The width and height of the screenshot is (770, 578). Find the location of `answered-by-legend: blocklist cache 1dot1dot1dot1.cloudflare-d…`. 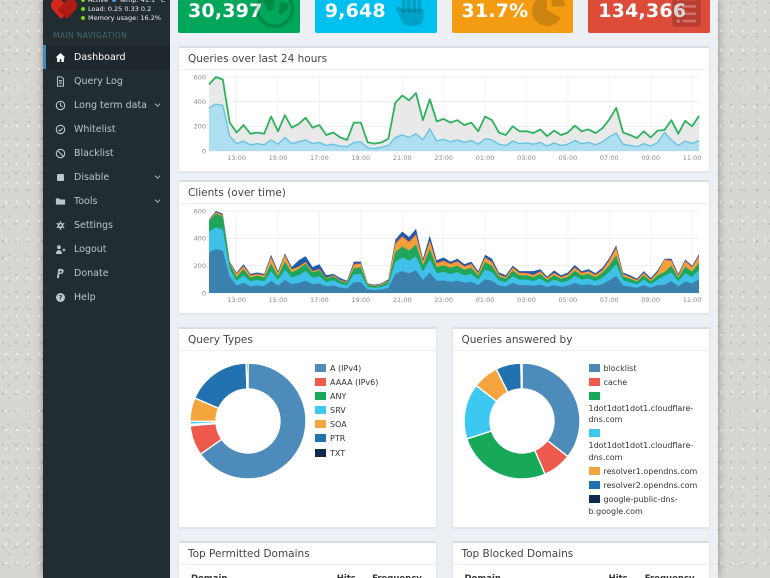

answered-by-legend: blocklist cache 1dot1dot1dot1.cloudflare-d… is located at coordinates (646, 441).